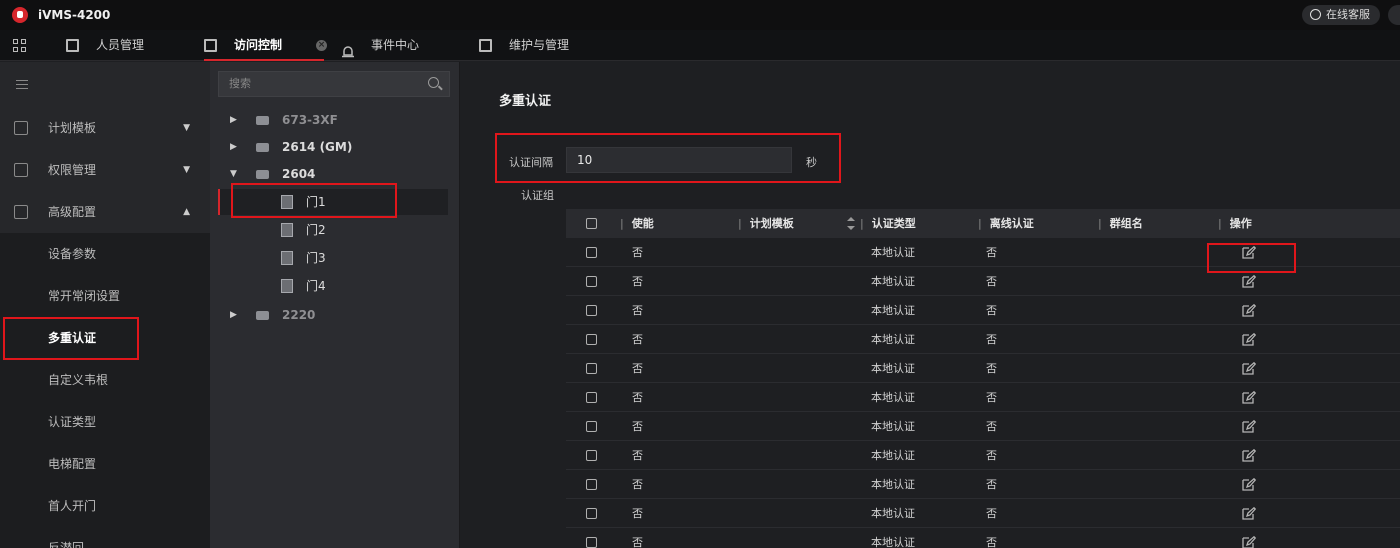 This screenshot has width=1400, height=548. Describe the element at coordinates (105, 380) in the screenshot. I see `sidebar-item-custom-wiegand: 自定义韦根` at that location.